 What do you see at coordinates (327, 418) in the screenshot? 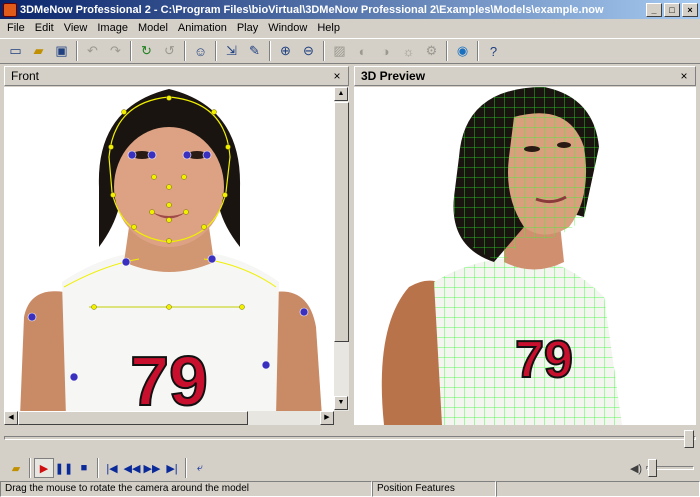
I see `scroll-right-button: ▶` at bounding box center [327, 418].